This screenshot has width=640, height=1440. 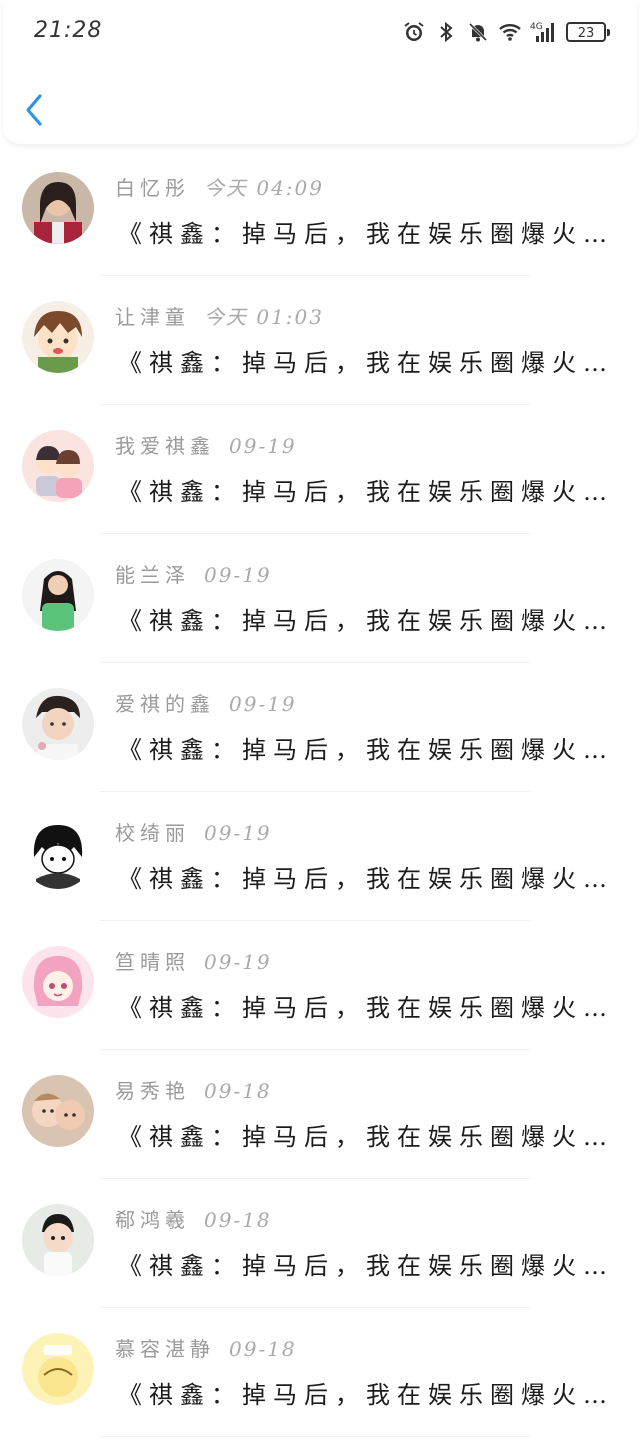 I want to click on comment-time: 今天 01:03, so click(x=264, y=317).